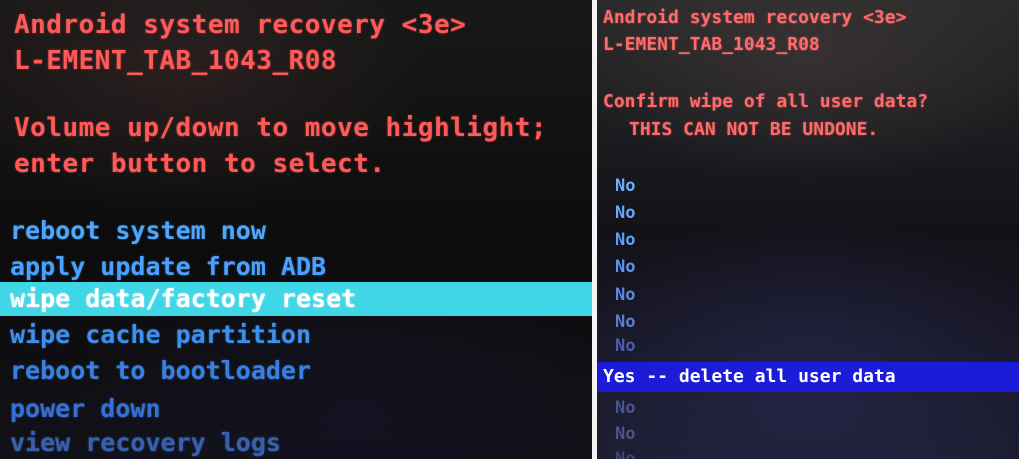  I want to click on menu-item-reboot-to-bootloader: reboot to bootloader, so click(296, 371).